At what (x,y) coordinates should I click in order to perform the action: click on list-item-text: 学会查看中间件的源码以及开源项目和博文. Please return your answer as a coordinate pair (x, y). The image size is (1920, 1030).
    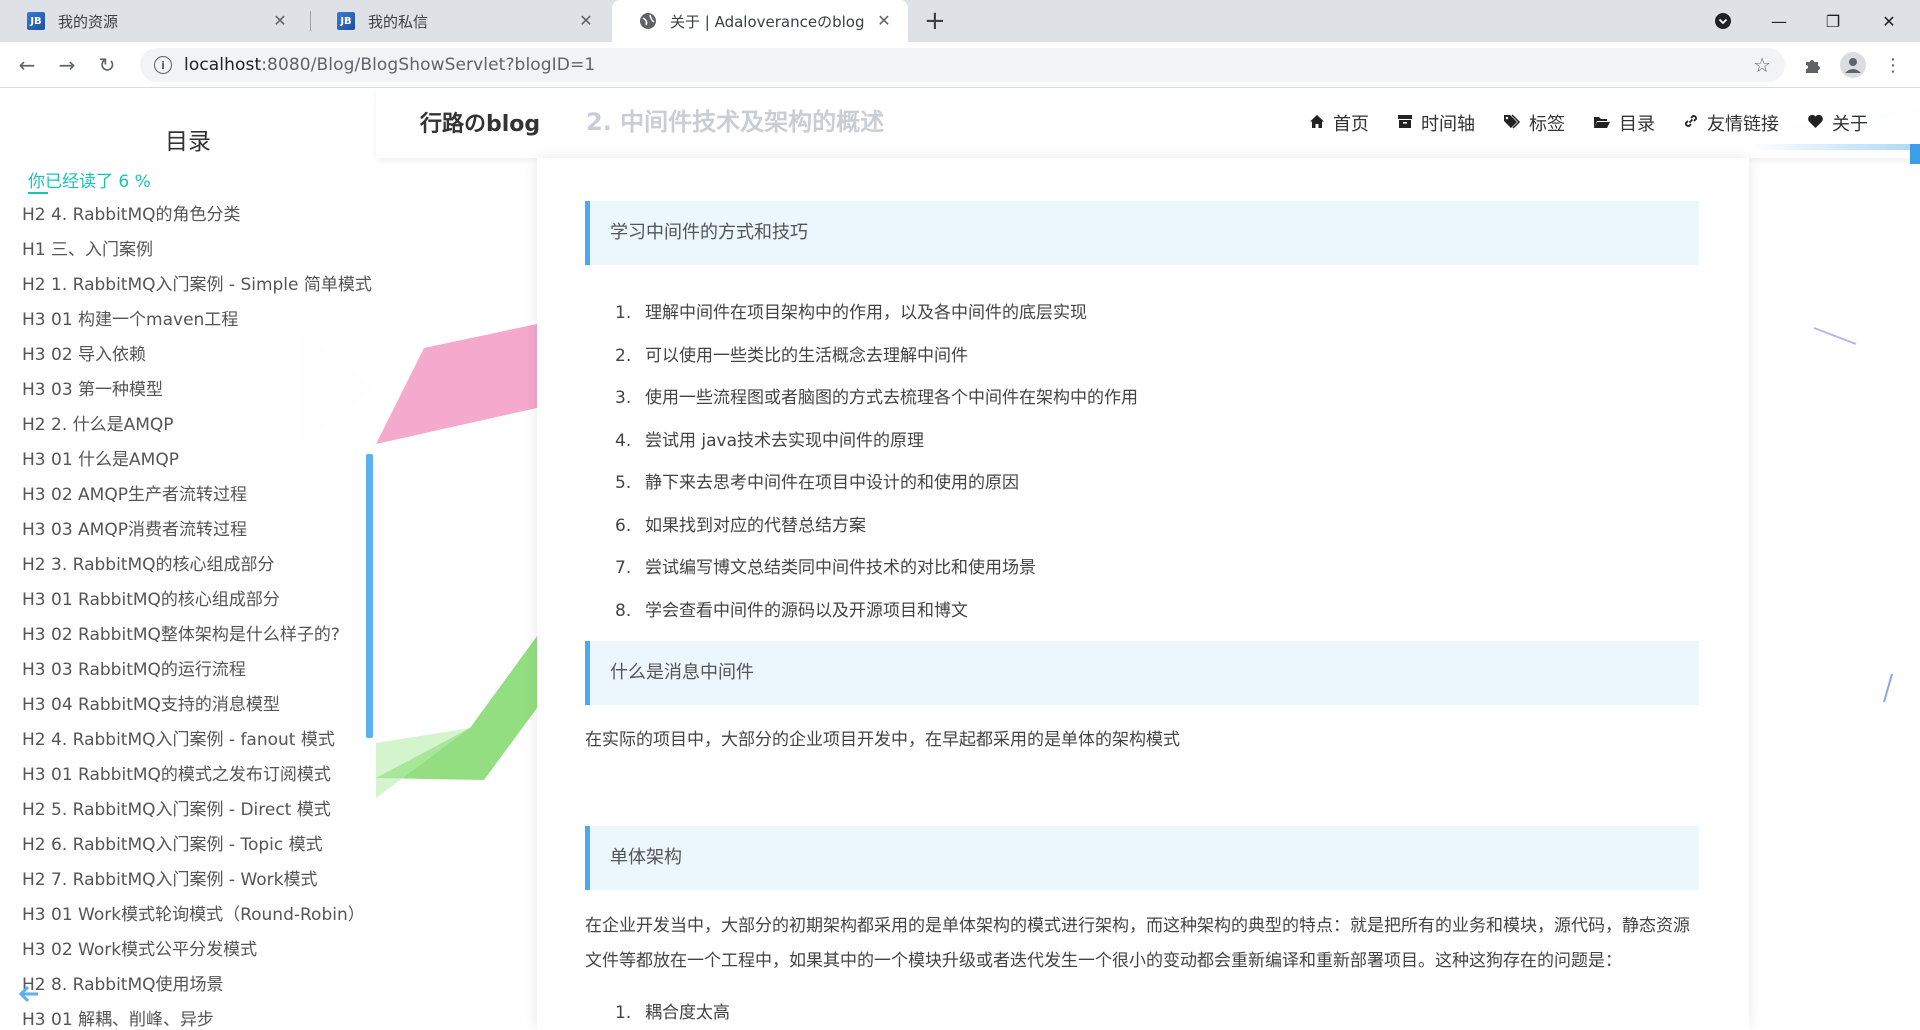
    Looking at the image, I should click on (806, 610).